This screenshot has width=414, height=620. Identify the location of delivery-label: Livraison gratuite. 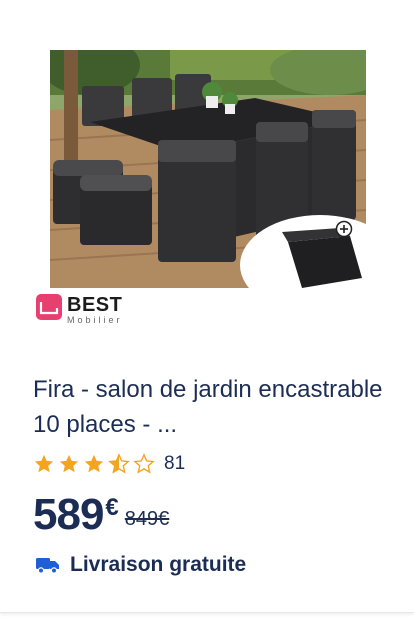
(158, 564).